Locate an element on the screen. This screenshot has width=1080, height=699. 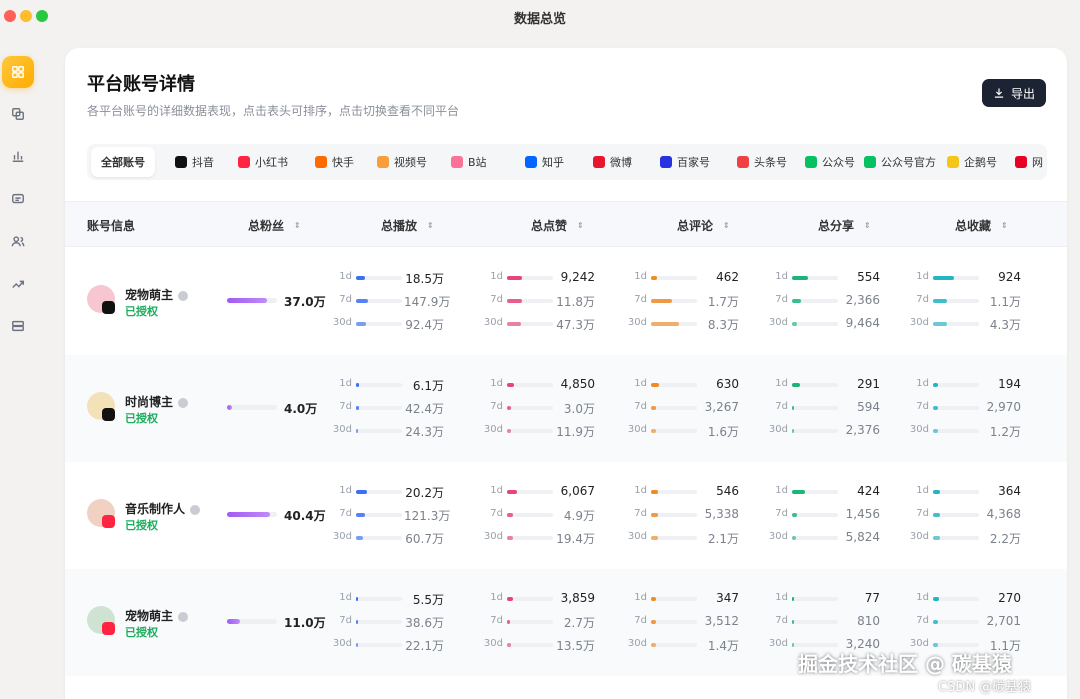
play-metric-7d: 7d 121.3万 is located at coordinates (388, 515).